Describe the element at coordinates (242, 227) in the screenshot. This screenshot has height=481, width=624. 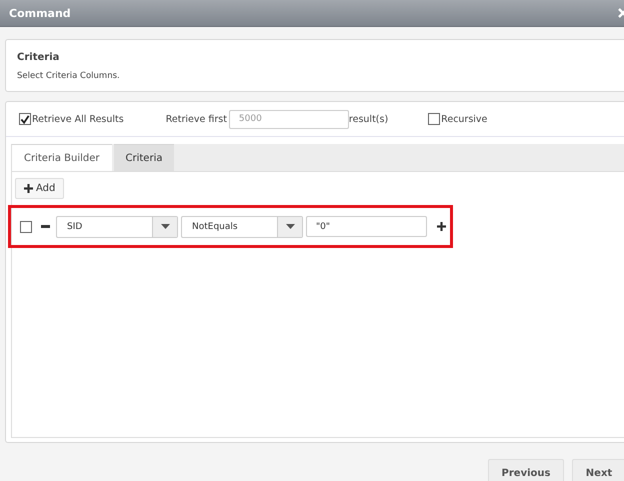
I see `operator-dropdown: NotEquals` at that location.